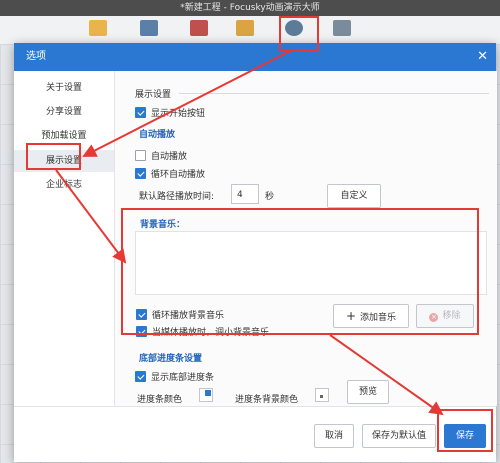  I want to click on progress-bg-color-label: 进度条背景颜色, so click(267, 400).